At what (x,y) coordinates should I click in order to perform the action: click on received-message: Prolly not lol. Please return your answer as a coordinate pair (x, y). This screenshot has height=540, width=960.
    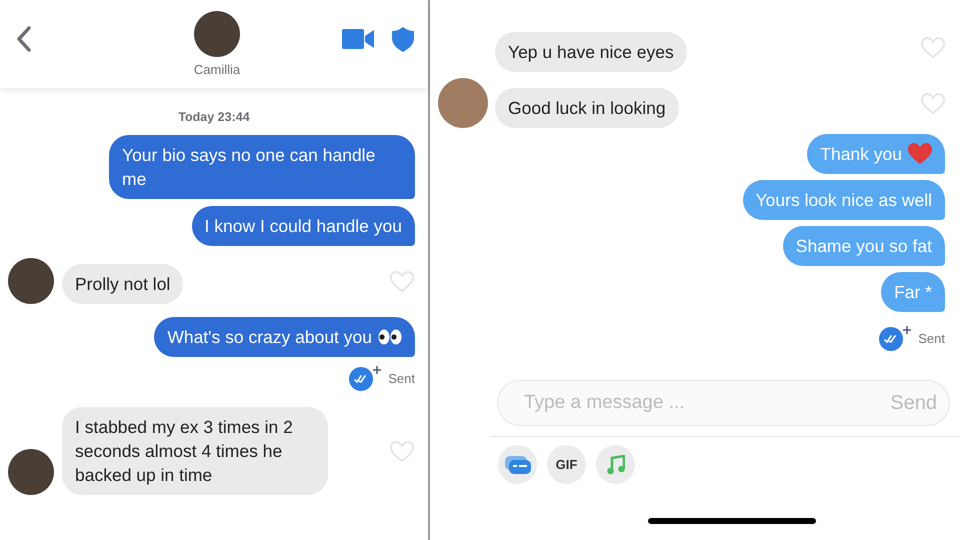
    Looking at the image, I should click on (123, 284).